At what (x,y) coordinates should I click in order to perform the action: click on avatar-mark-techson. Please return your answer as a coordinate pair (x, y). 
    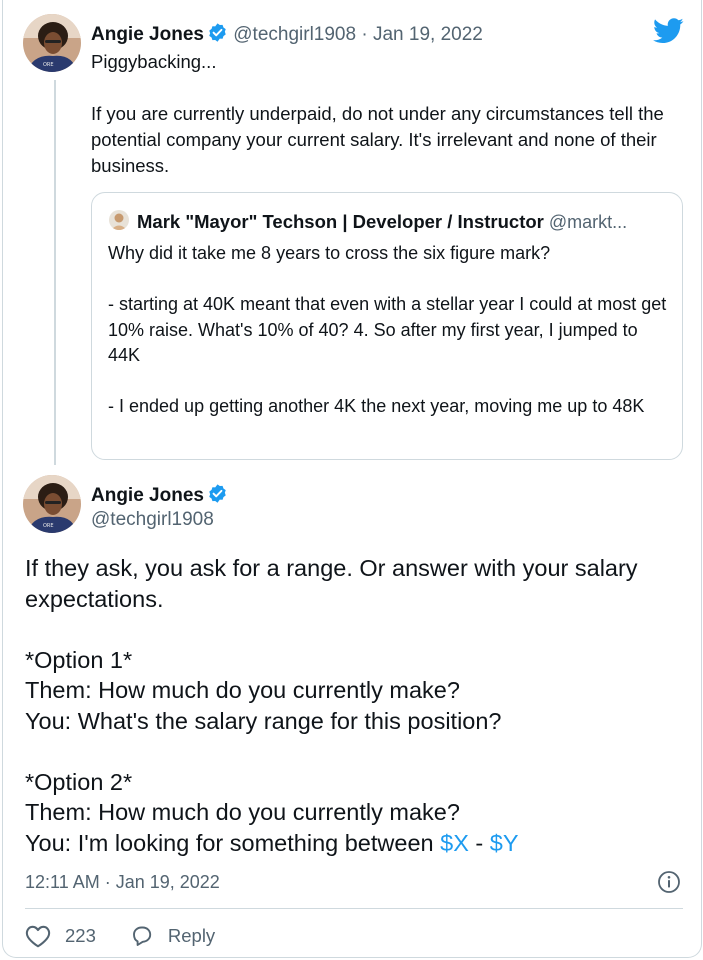
    Looking at the image, I should click on (119, 220).